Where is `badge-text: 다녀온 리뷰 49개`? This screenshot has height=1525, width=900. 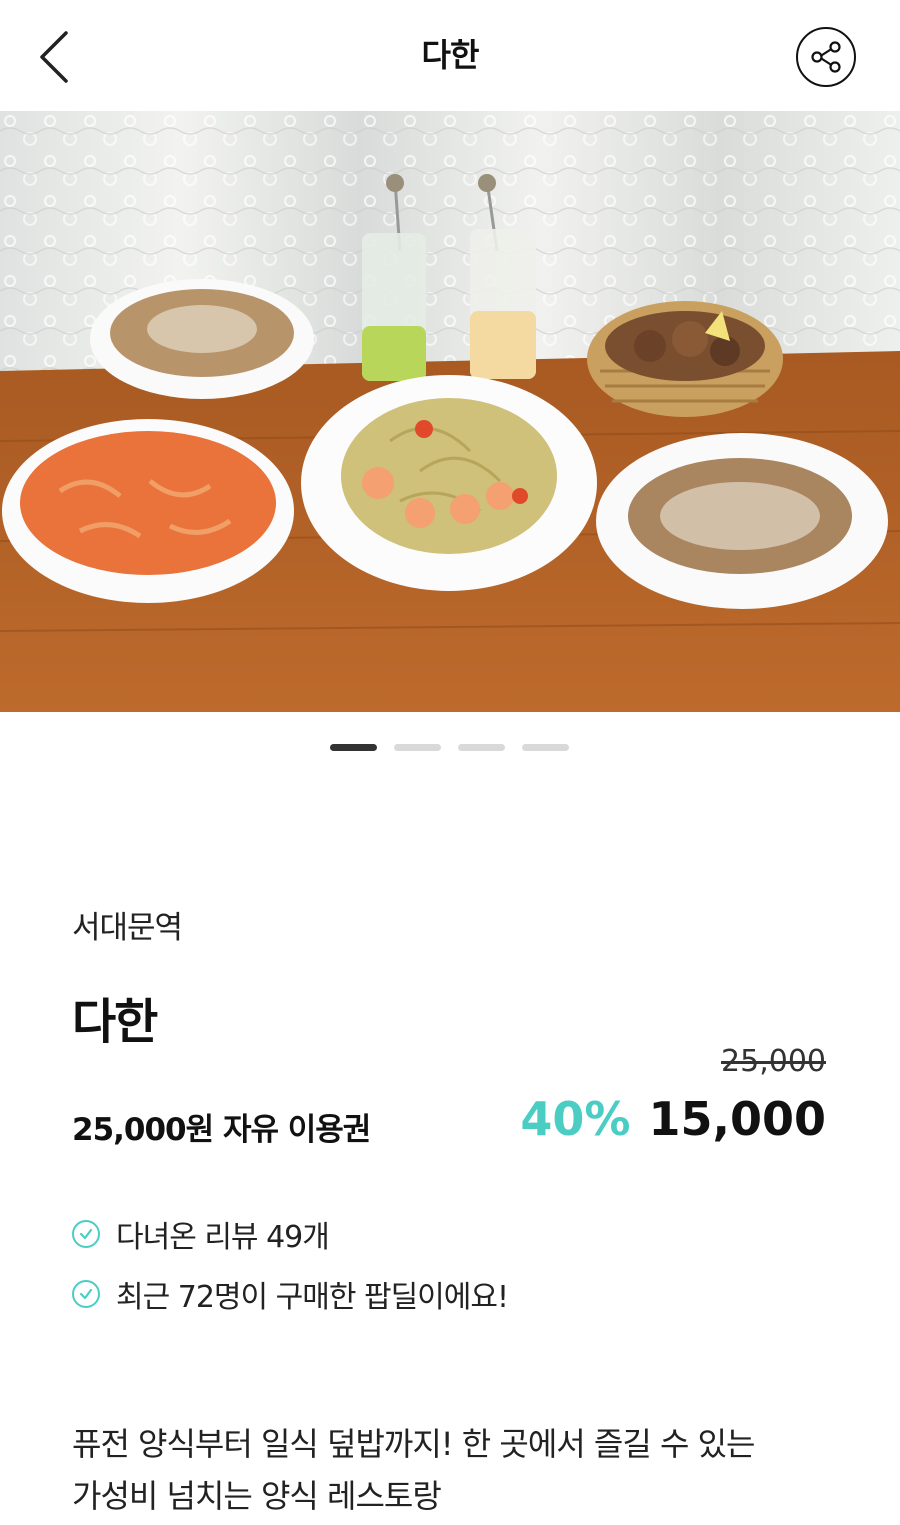 badge-text: 다녀온 리뷰 49개 is located at coordinates (223, 1237).